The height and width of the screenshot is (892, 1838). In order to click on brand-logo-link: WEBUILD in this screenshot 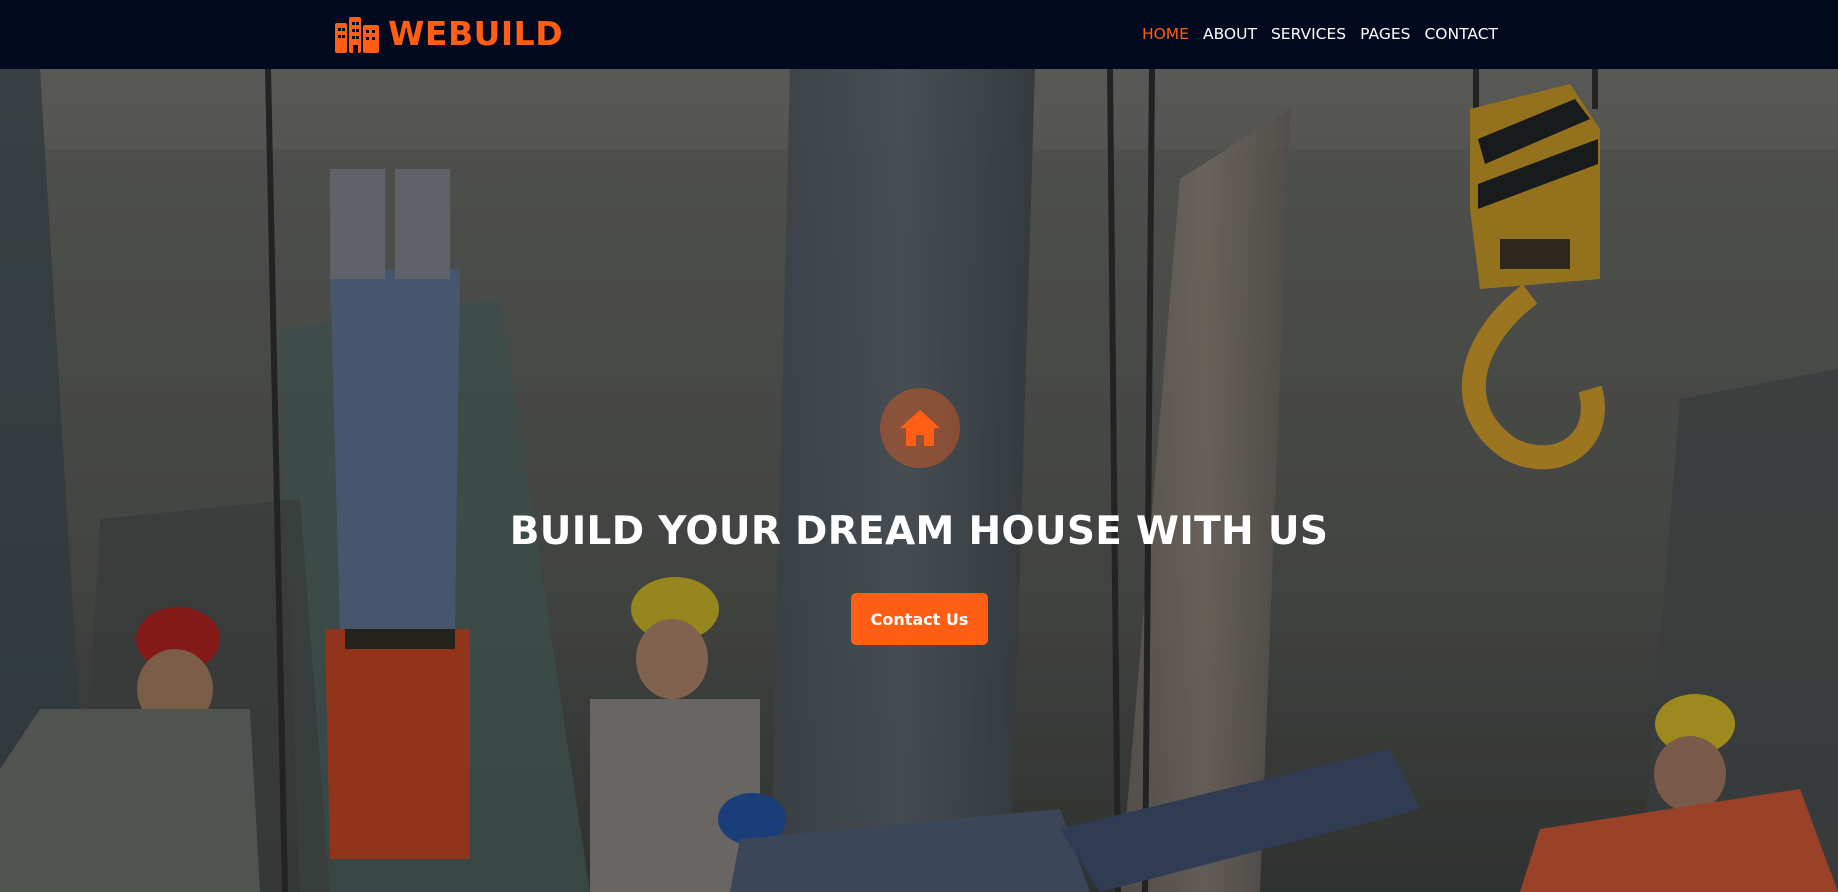, I will do `click(448, 34)`.